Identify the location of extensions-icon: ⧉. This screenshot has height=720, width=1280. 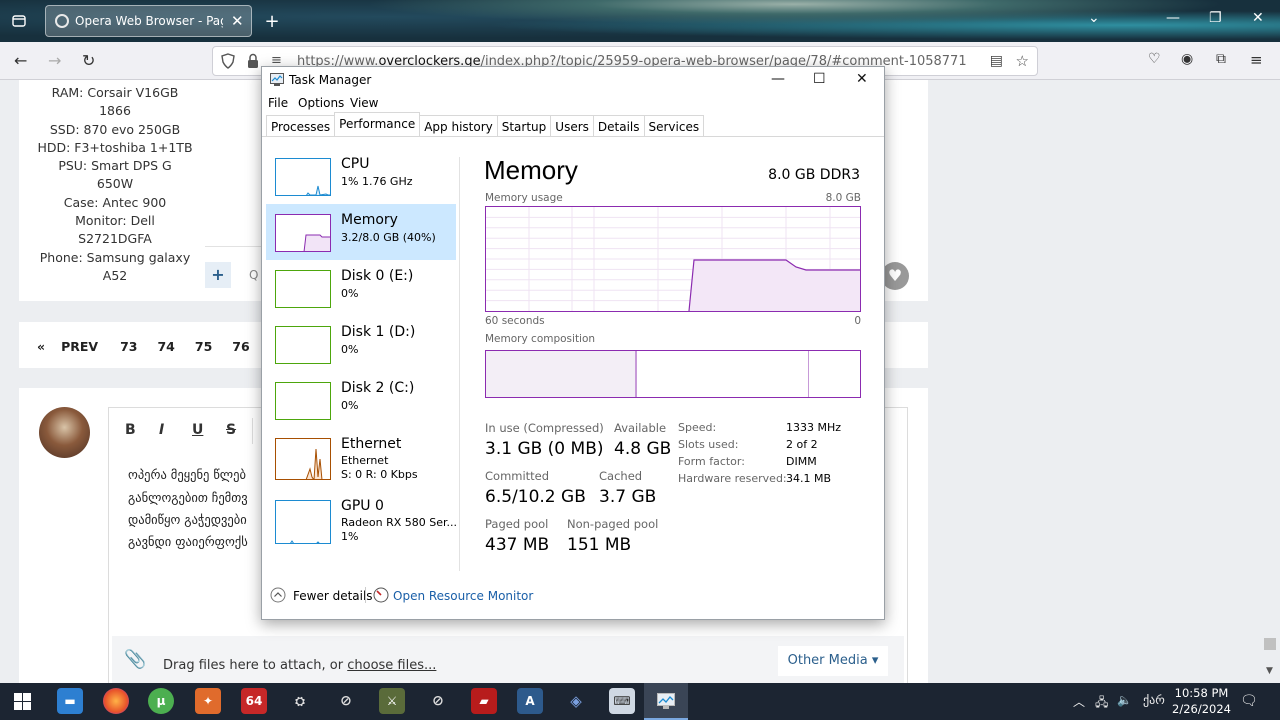
(1221, 59).